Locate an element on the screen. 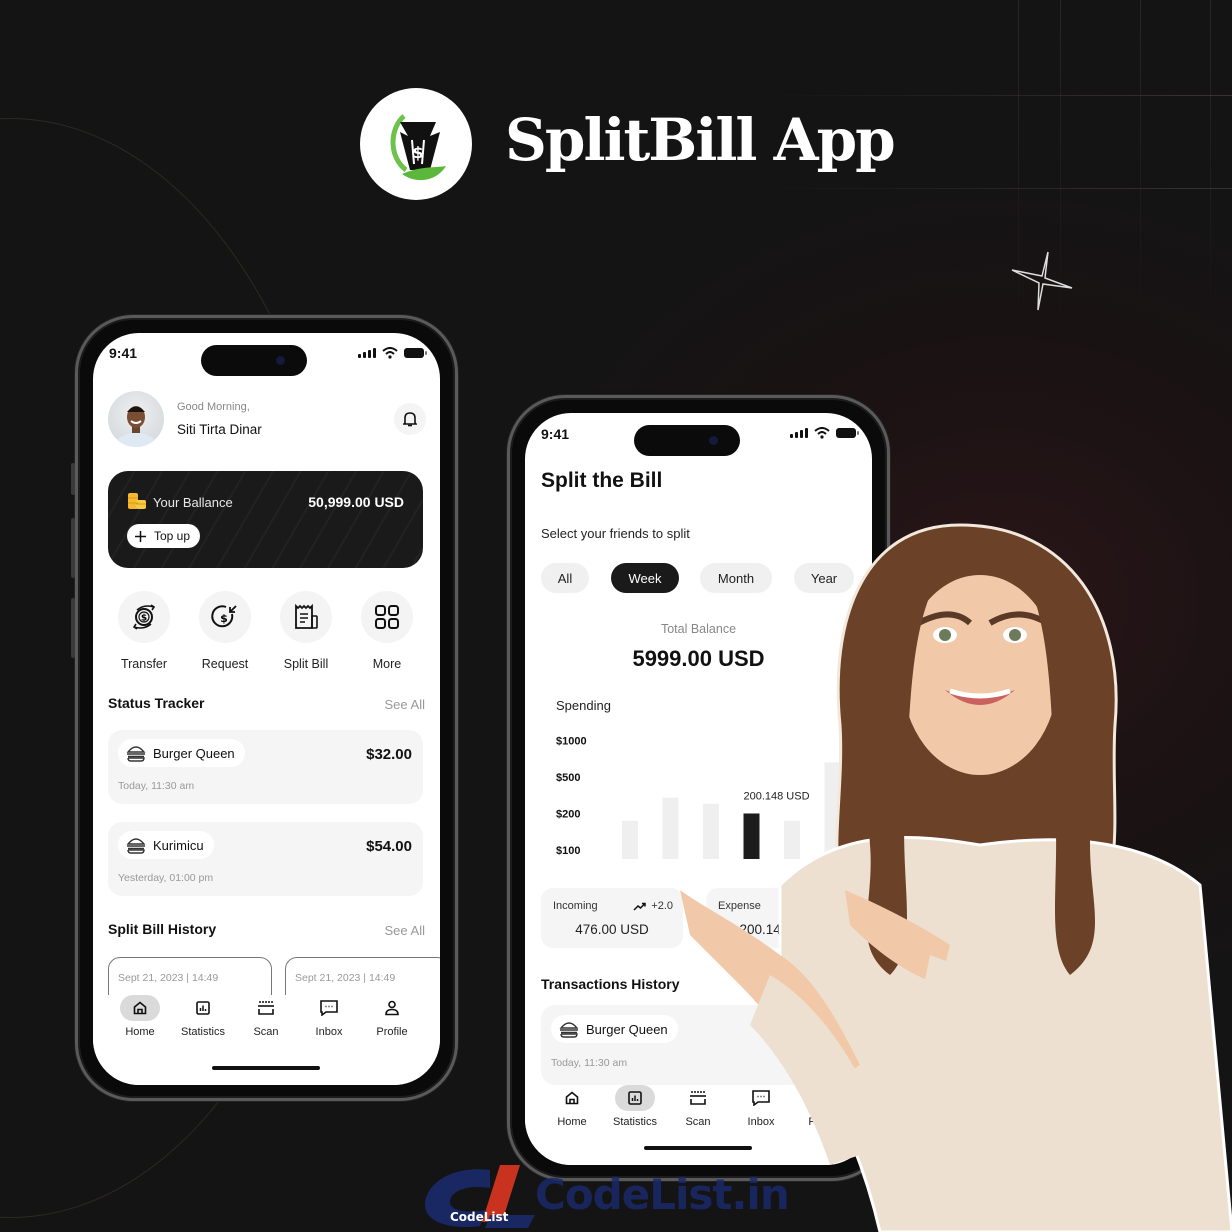 This screenshot has width=1232, height=1232. quick-action-request: $ Request is located at coordinates (225, 631).